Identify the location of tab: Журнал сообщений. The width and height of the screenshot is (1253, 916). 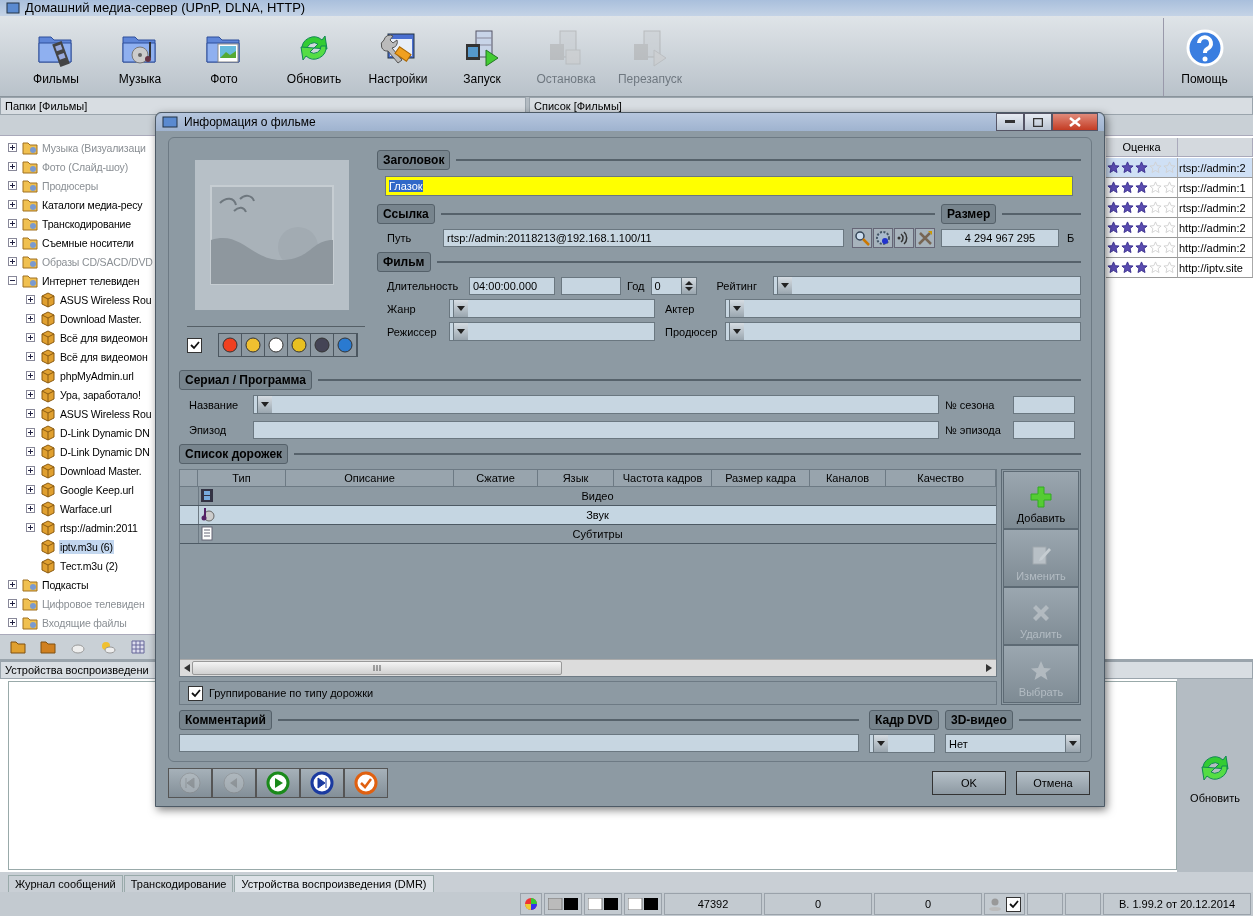
(65, 883).